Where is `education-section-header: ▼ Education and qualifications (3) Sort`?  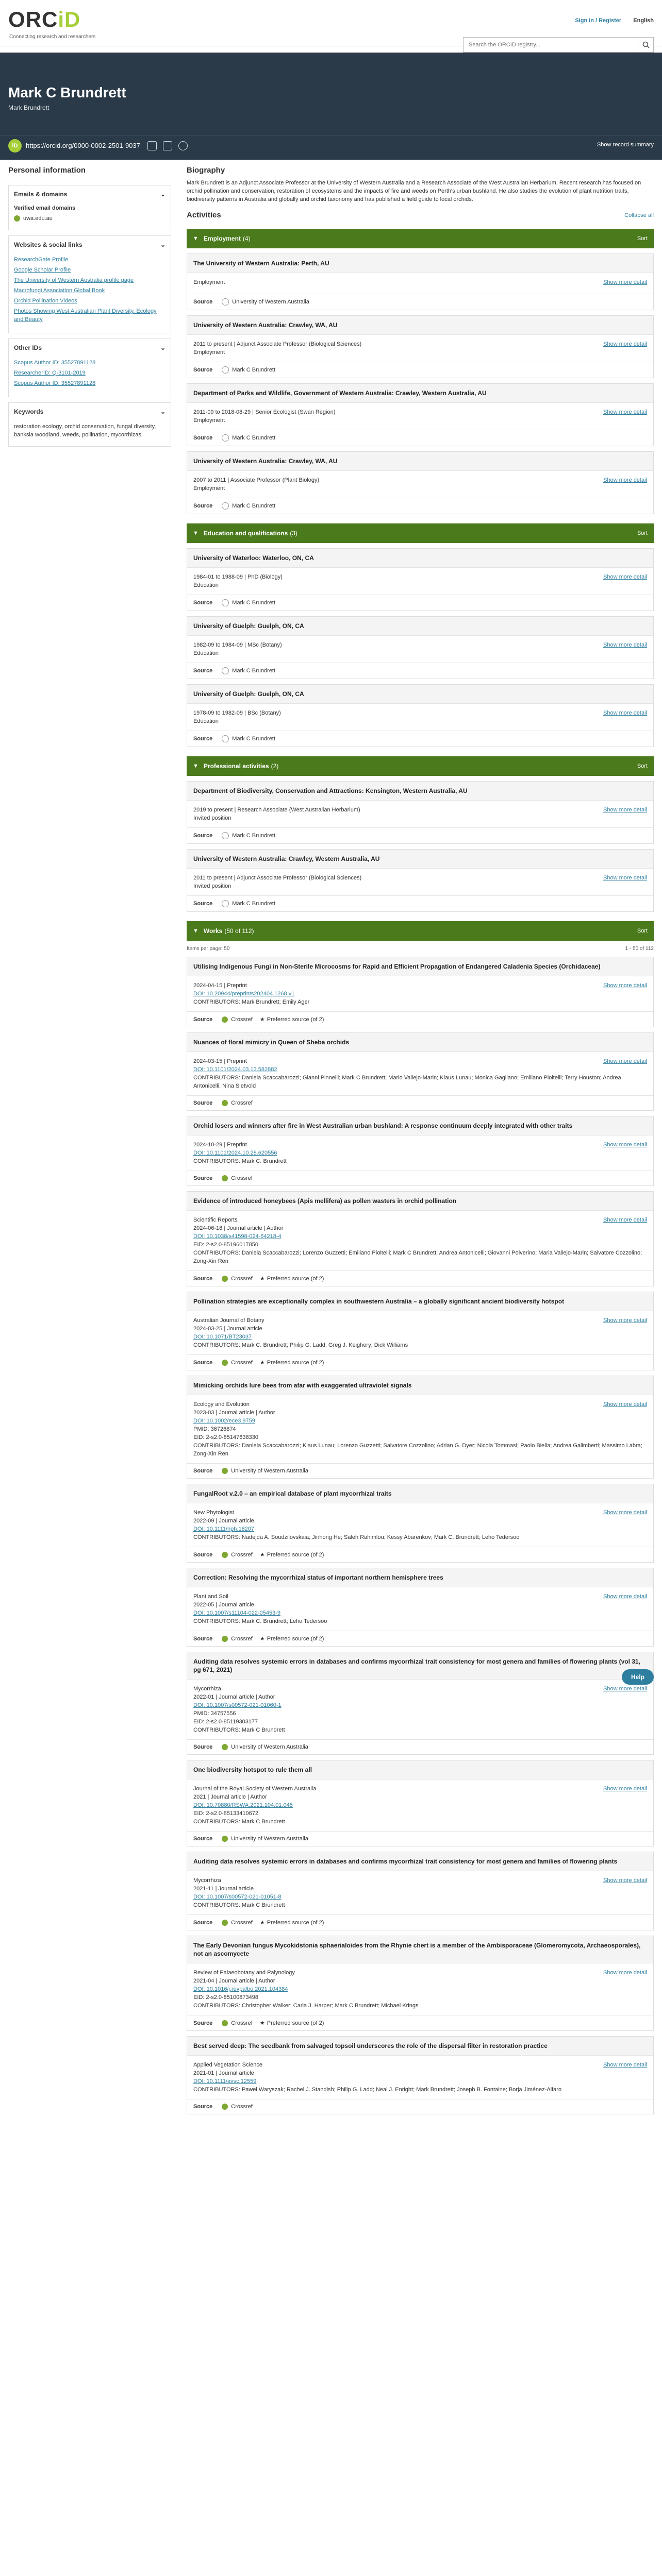
education-section-header: ▼ Education and qualifications (3) Sort is located at coordinates (420, 533).